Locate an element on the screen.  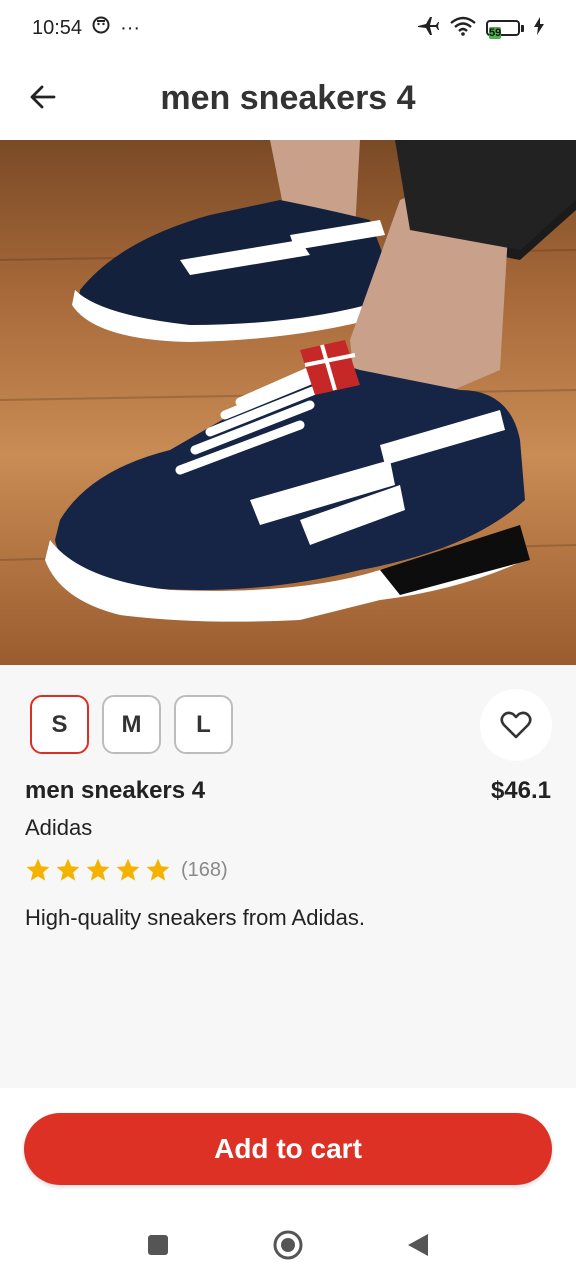
airplane-icon is located at coordinates (428, 28).